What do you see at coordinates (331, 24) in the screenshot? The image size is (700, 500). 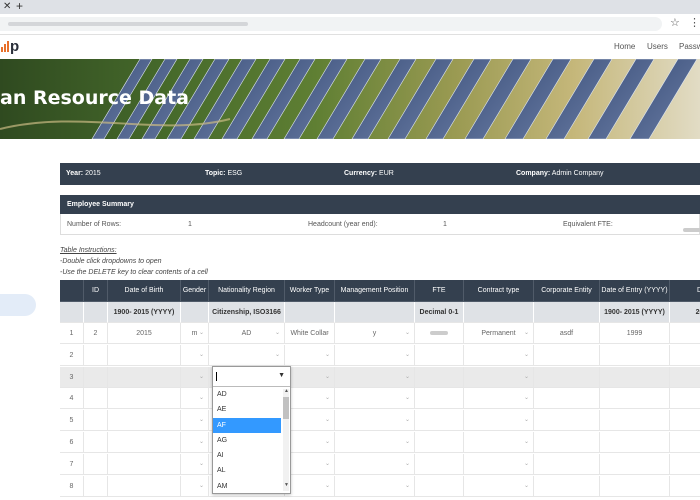 I see `address-bar` at bounding box center [331, 24].